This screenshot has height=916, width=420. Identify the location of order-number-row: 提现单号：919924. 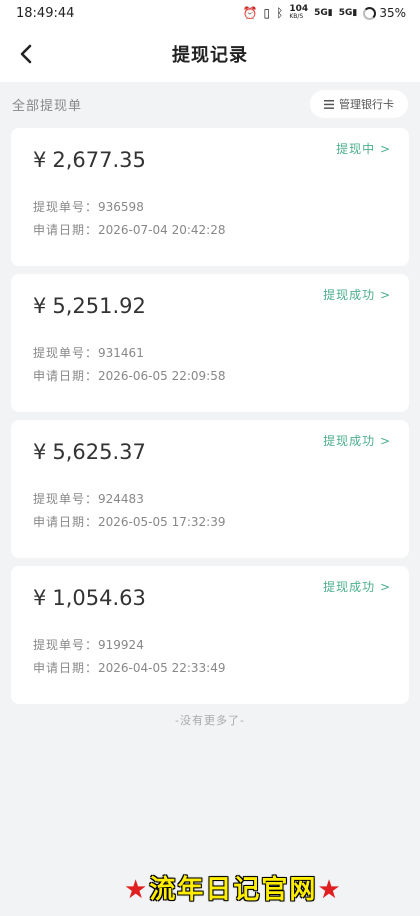
(211, 645).